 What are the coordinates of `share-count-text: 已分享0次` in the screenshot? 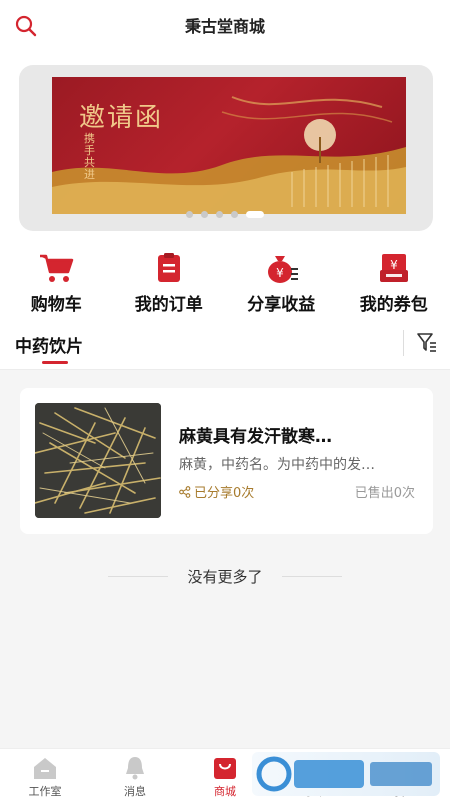 It's located at (224, 493).